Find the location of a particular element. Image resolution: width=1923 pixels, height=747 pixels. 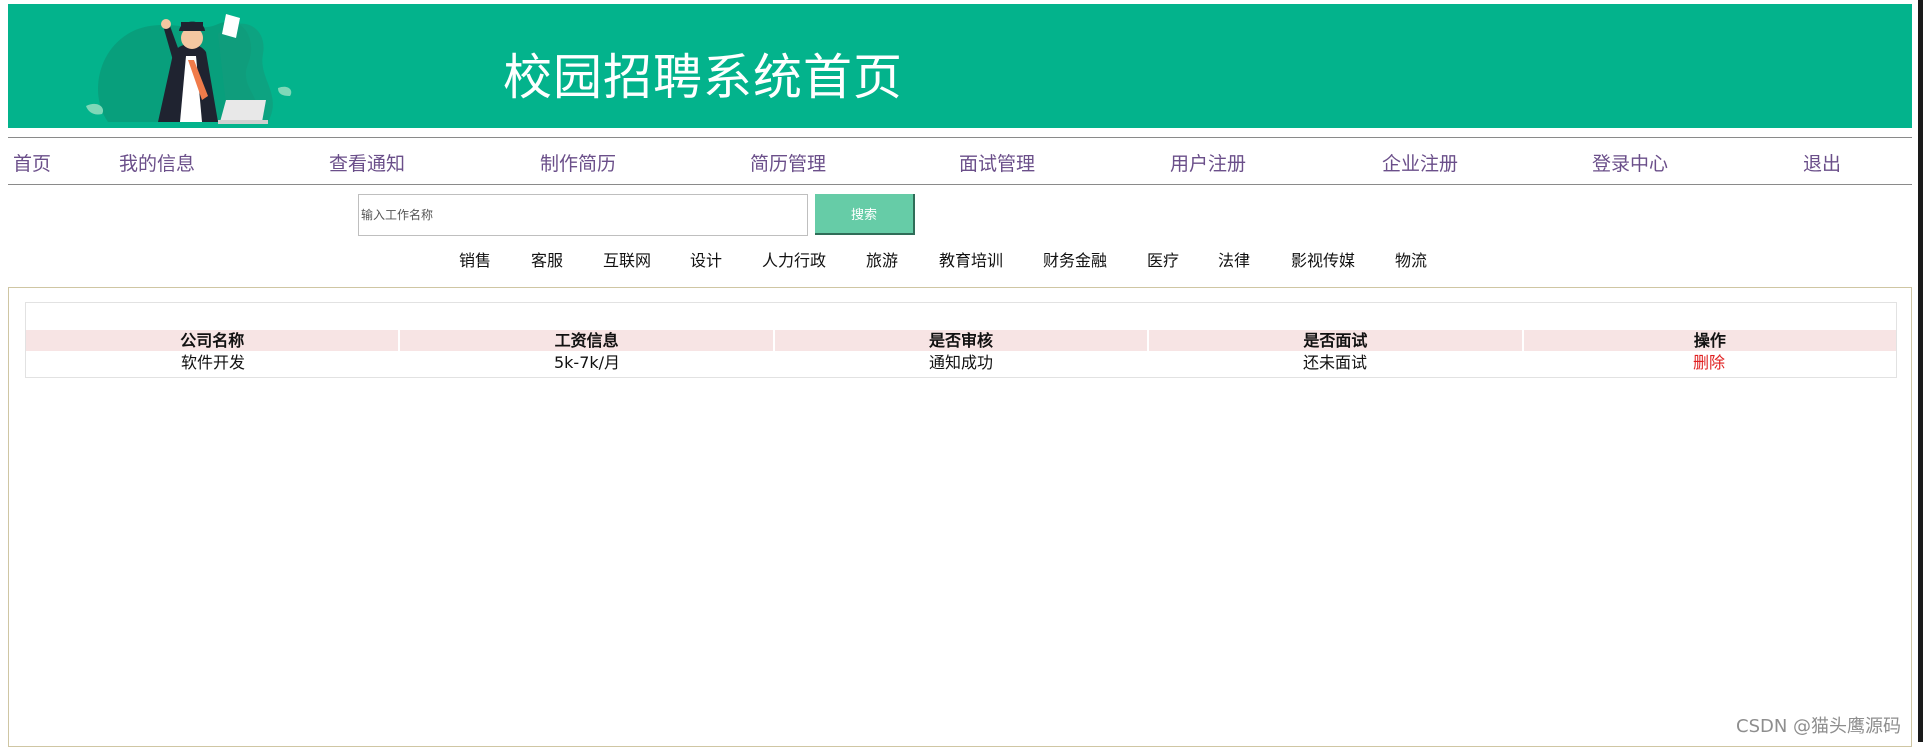

category-education: 教育培训 is located at coordinates (971, 259).